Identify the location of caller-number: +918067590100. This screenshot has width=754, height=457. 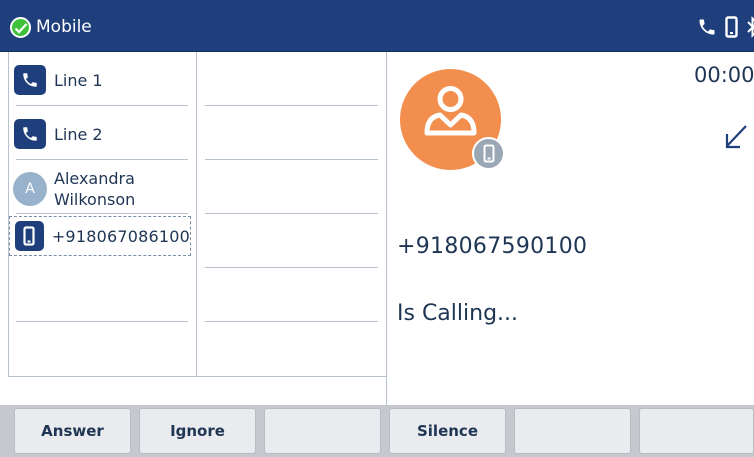
(492, 246).